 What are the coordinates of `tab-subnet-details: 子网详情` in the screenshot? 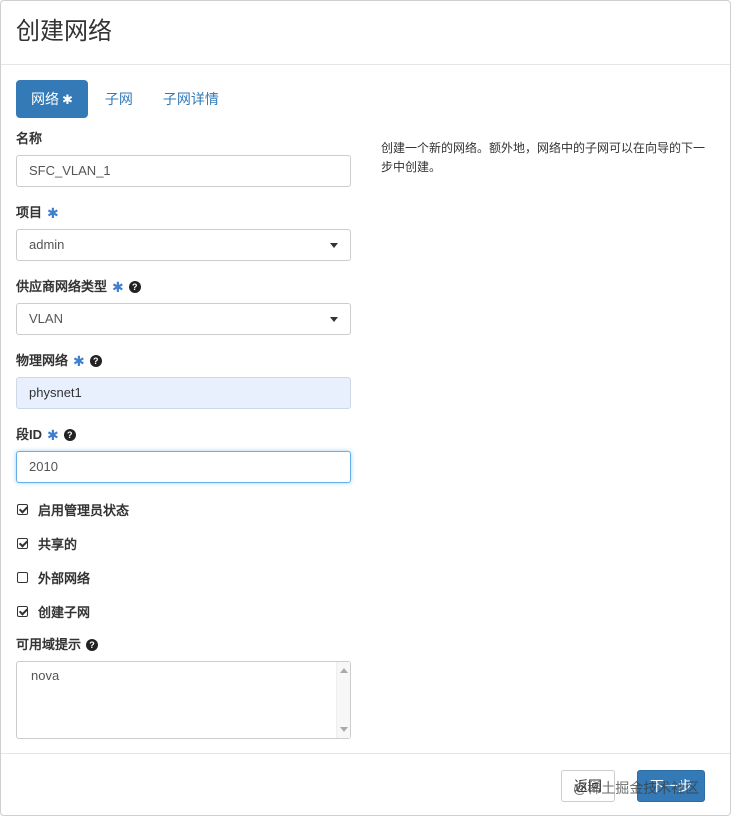 It's located at (191, 99).